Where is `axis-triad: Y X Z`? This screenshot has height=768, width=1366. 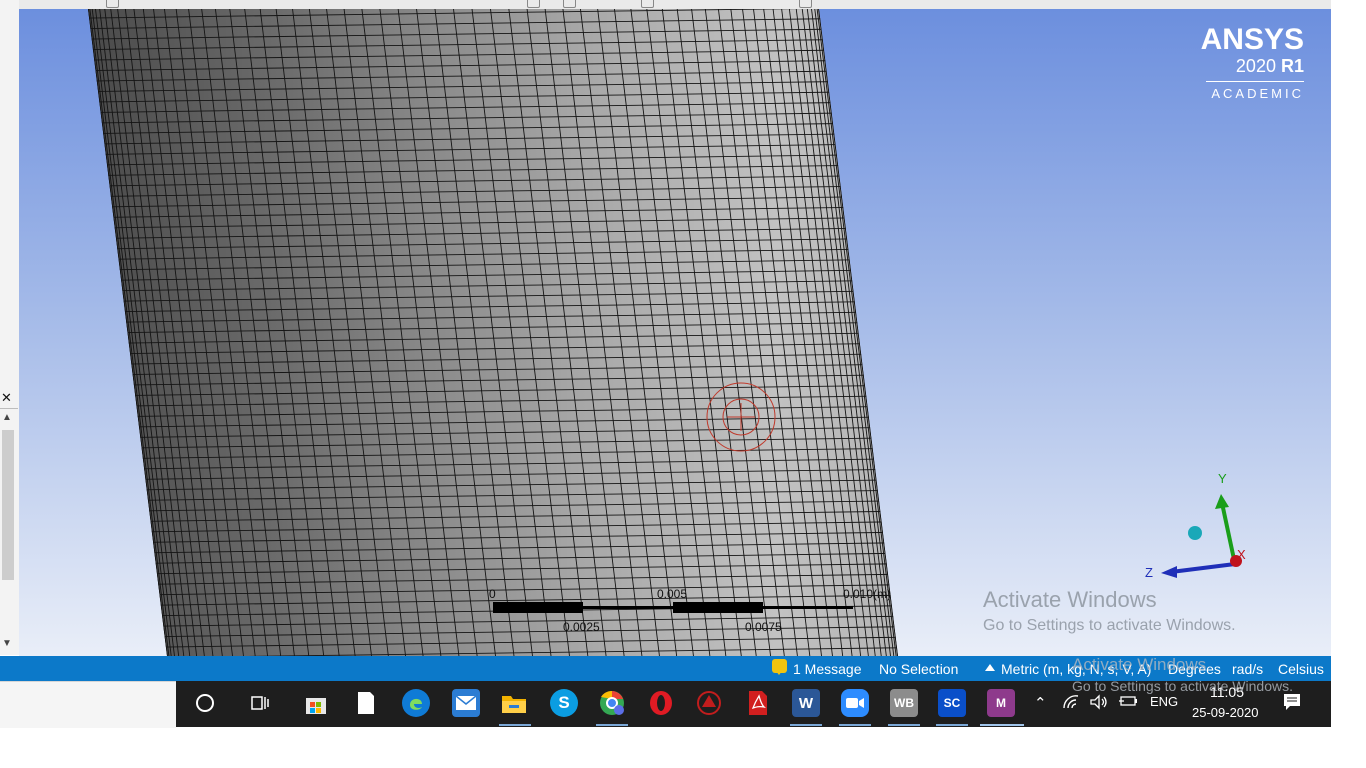 axis-triad: Y X Z is located at coordinates (1195, 525).